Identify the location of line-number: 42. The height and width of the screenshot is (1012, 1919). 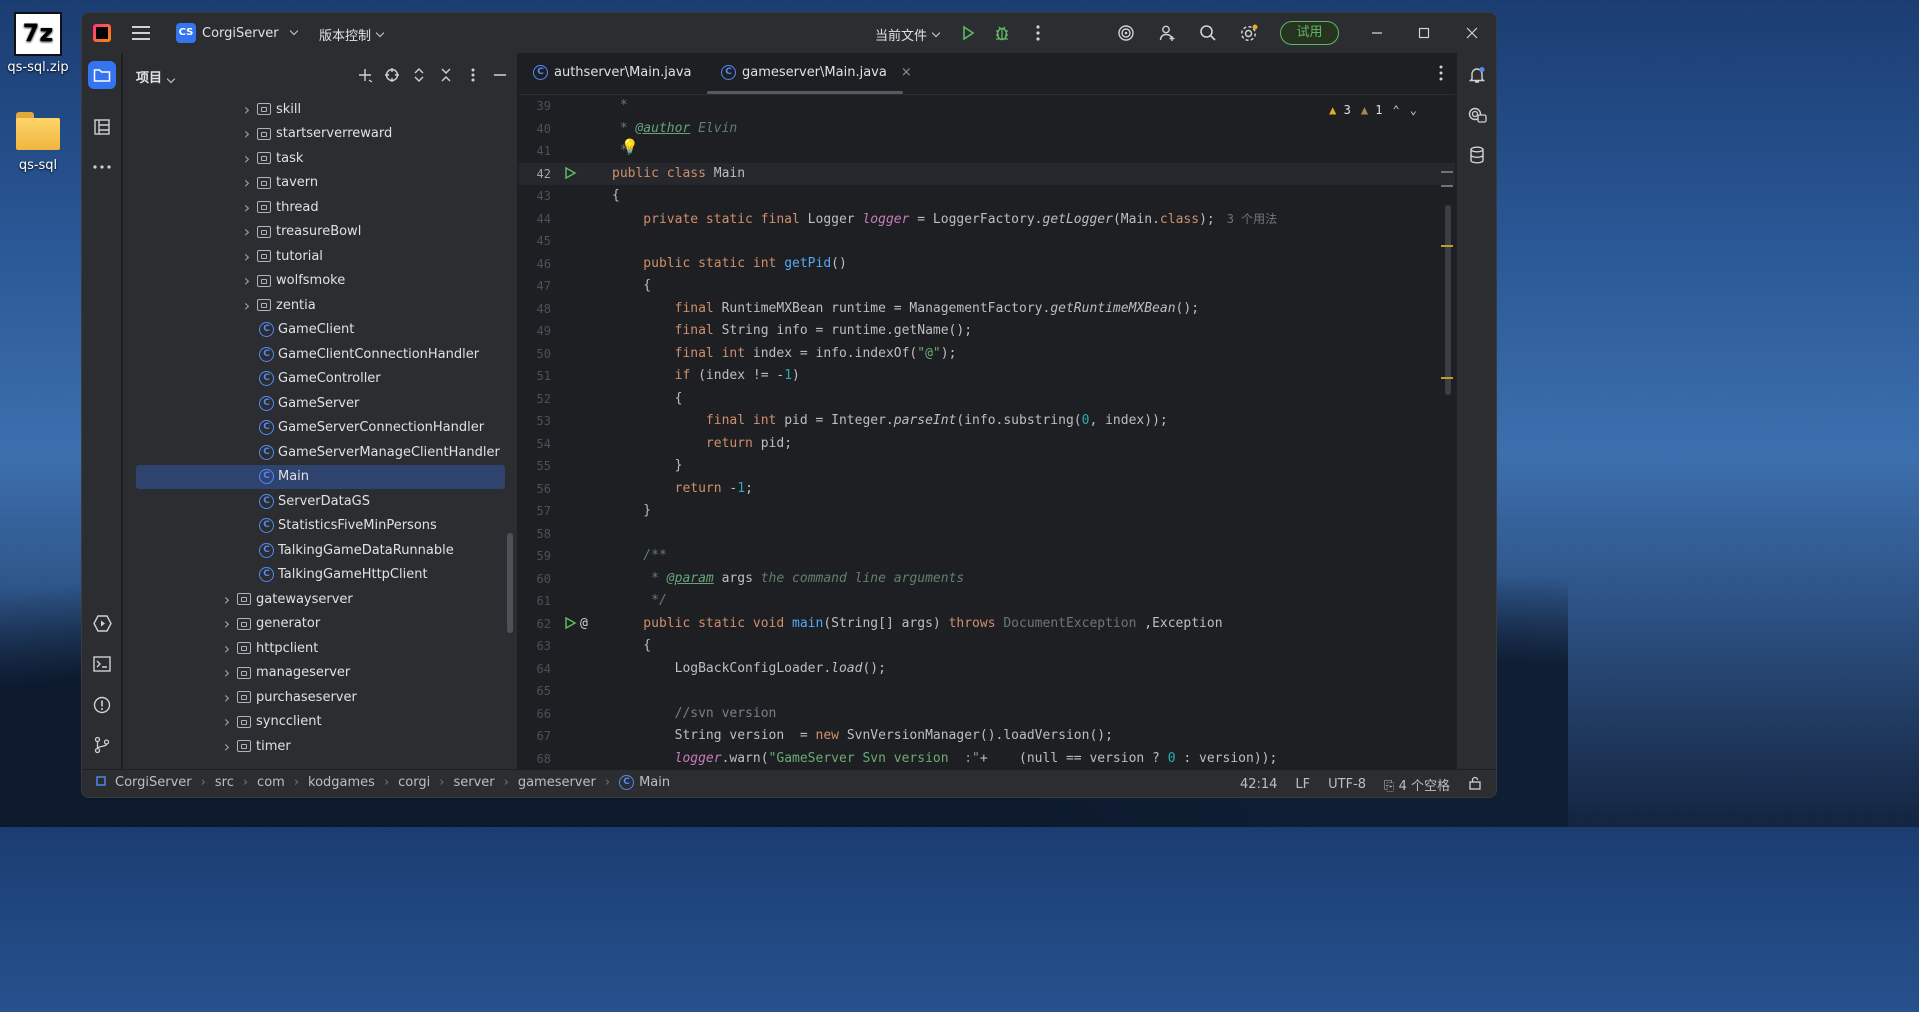
(535, 174).